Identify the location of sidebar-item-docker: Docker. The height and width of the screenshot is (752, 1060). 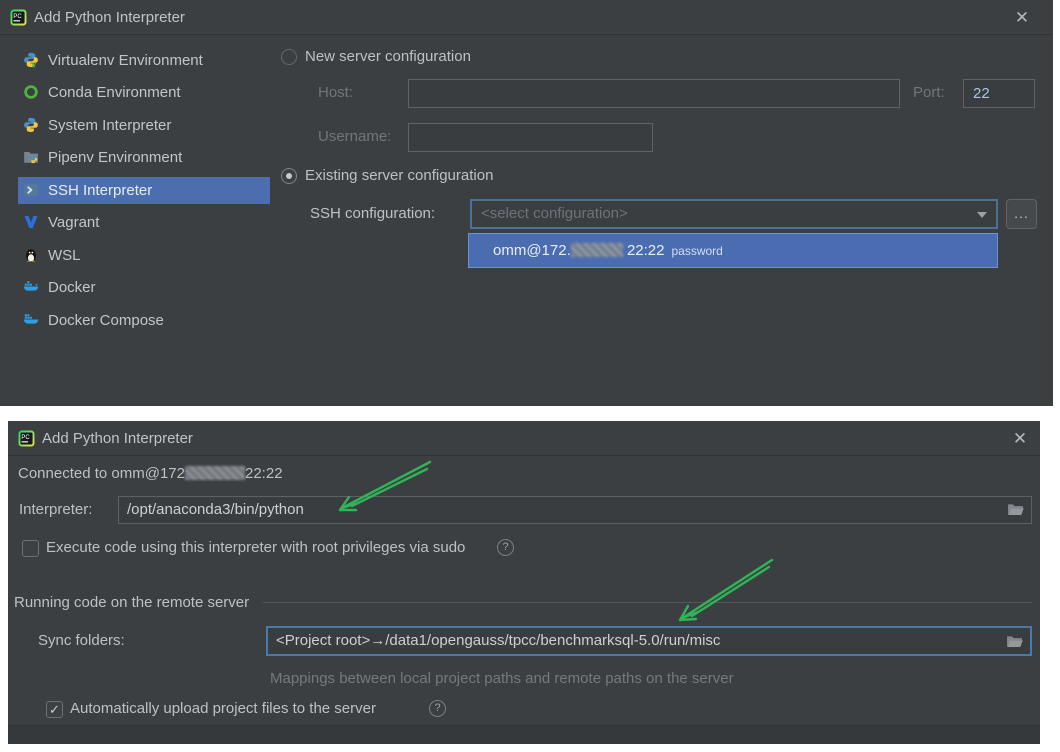
(144, 287).